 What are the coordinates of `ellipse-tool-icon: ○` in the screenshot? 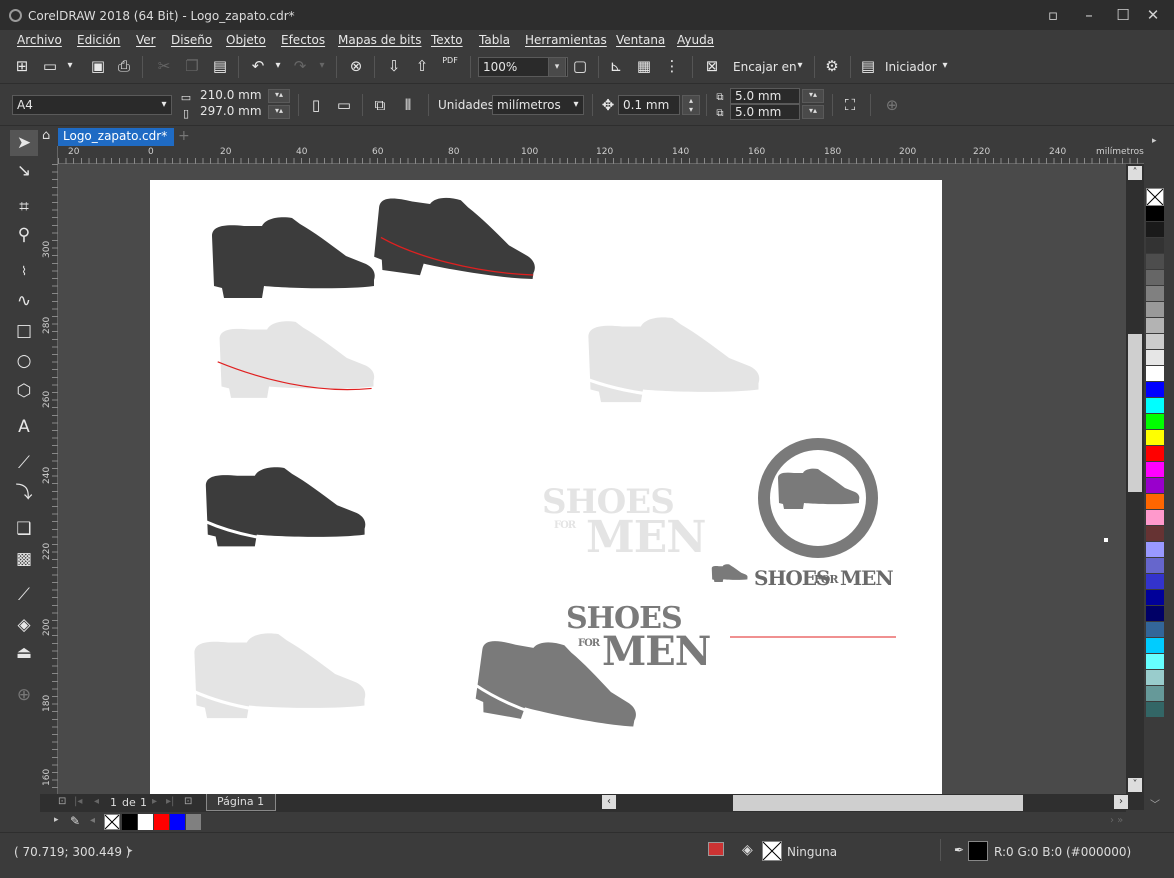 It's located at (24, 361).